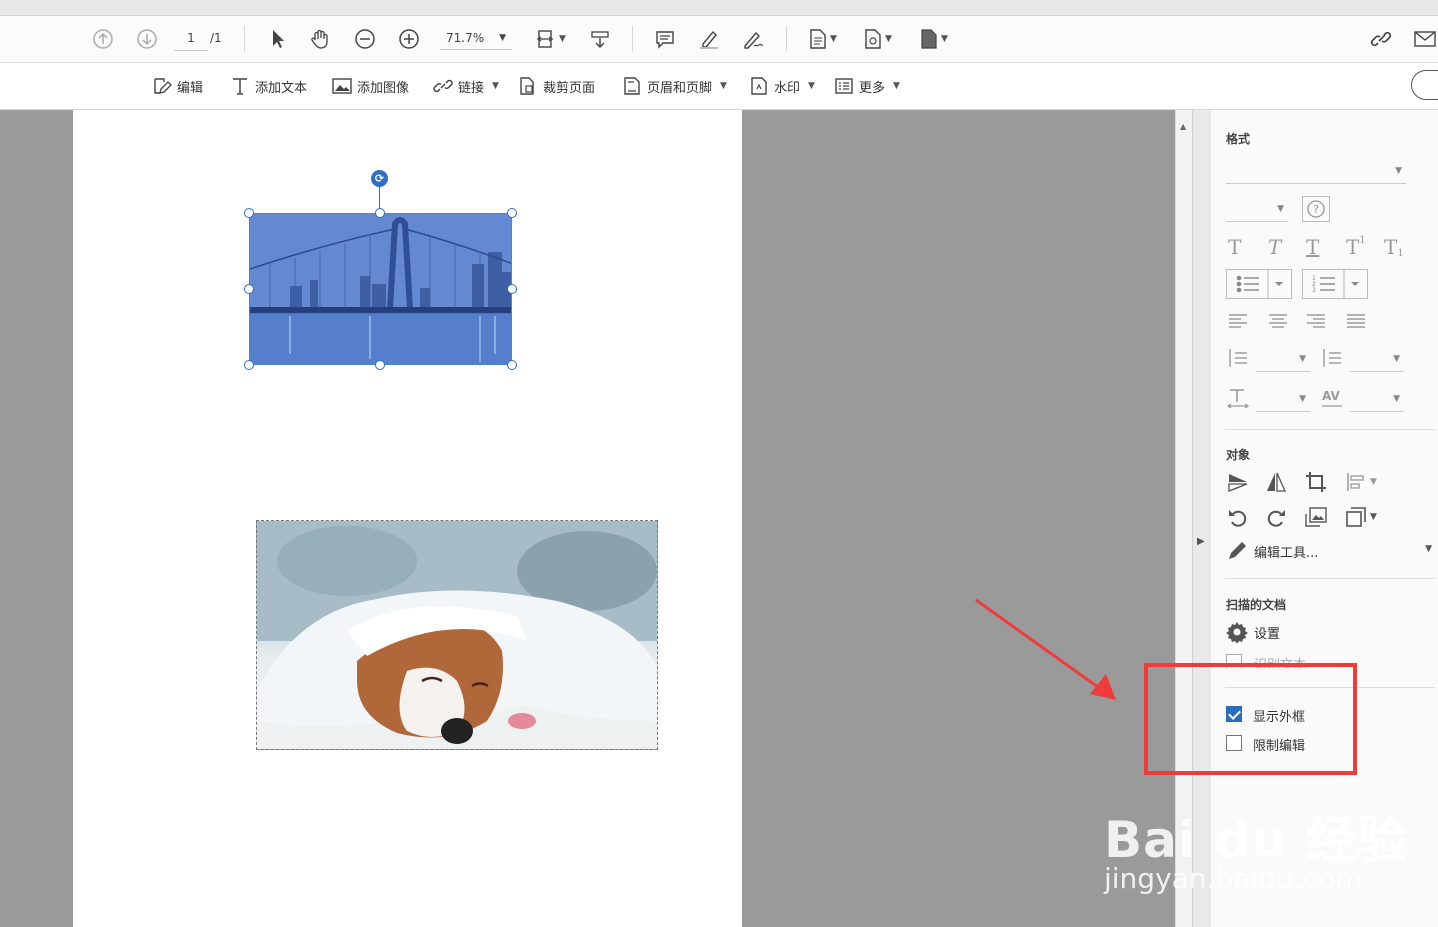 The height and width of the screenshot is (927, 1438). Describe the element at coordinates (1316, 209) in the screenshot. I see `help-icon: ?` at that location.